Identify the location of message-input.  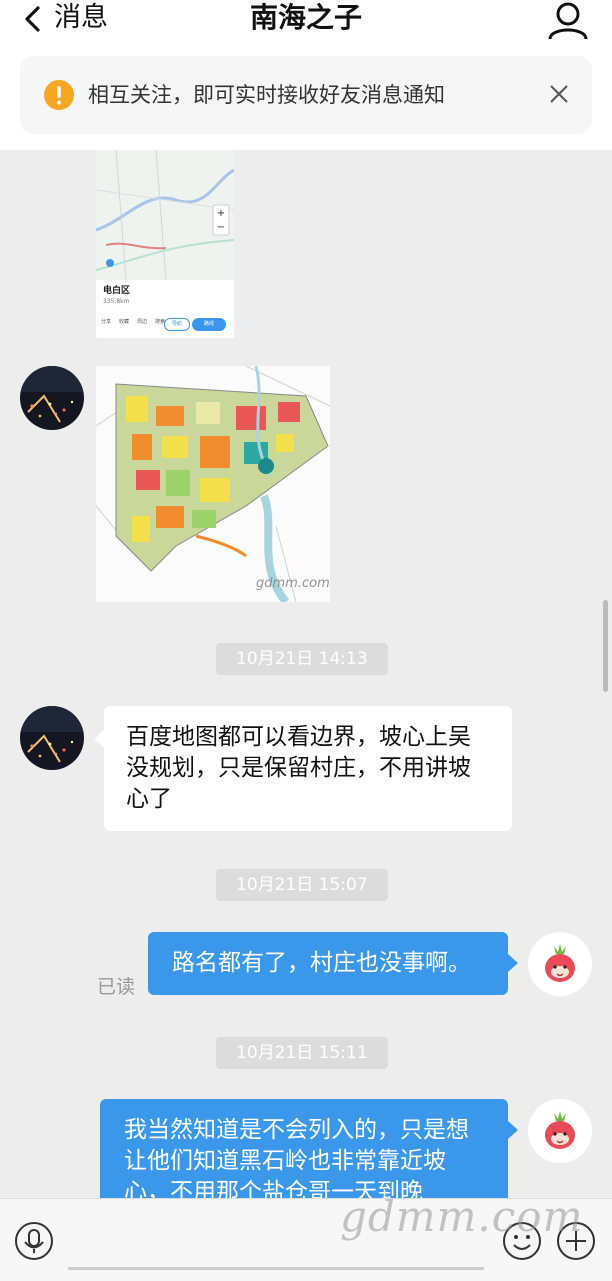
(276, 1268).